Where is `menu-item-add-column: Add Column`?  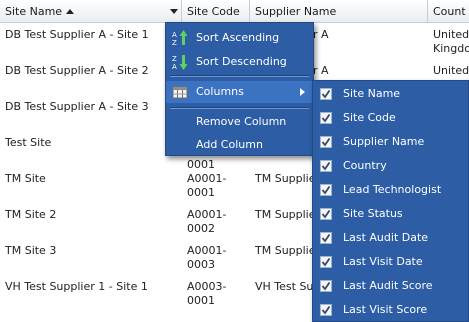 menu-item-add-column: Add Column is located at coordinates (239, 145).